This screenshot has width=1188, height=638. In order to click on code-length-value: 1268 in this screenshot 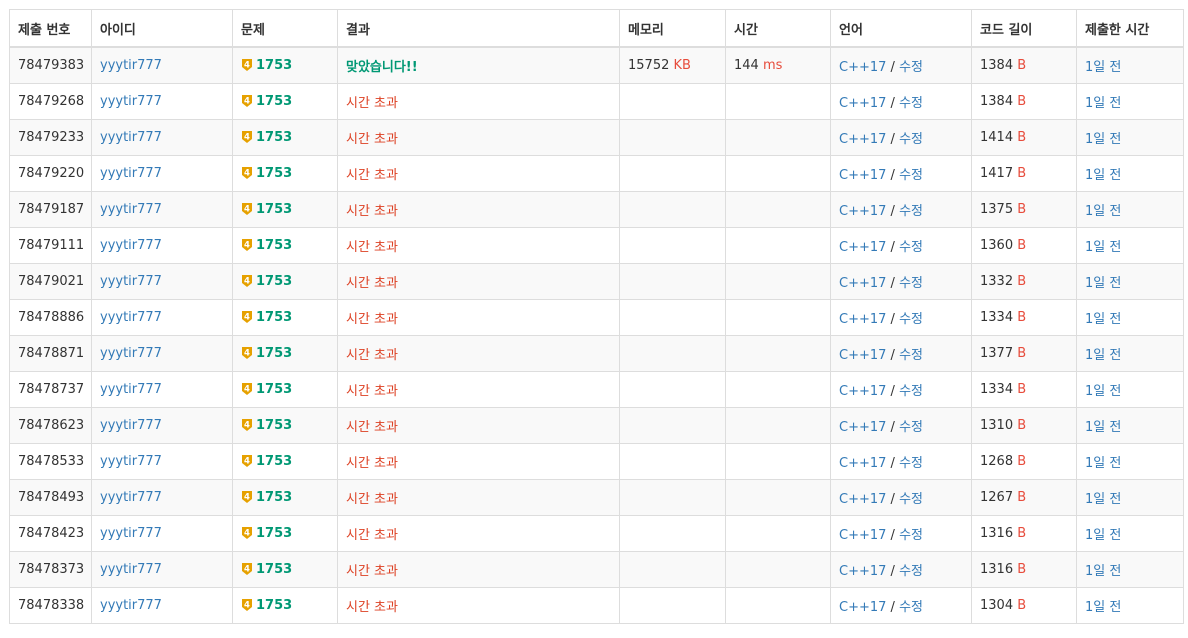, I will do `click(997, 461)`.